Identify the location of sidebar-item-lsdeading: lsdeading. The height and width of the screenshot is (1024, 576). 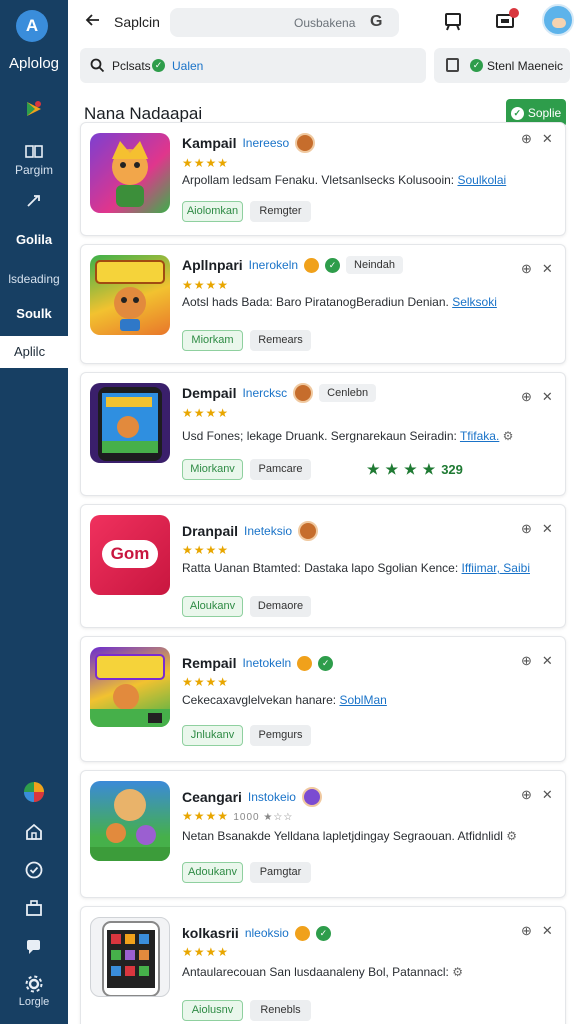
(34, 279).